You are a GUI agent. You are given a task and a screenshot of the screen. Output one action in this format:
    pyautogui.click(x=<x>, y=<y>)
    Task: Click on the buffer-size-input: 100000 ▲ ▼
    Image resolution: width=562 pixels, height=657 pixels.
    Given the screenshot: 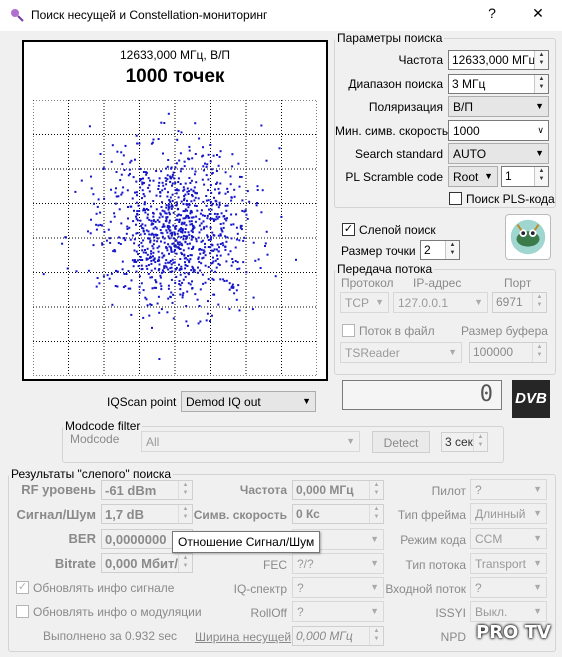 What is the action you would take?
    pyautogui.click(x=508, y=352)
    